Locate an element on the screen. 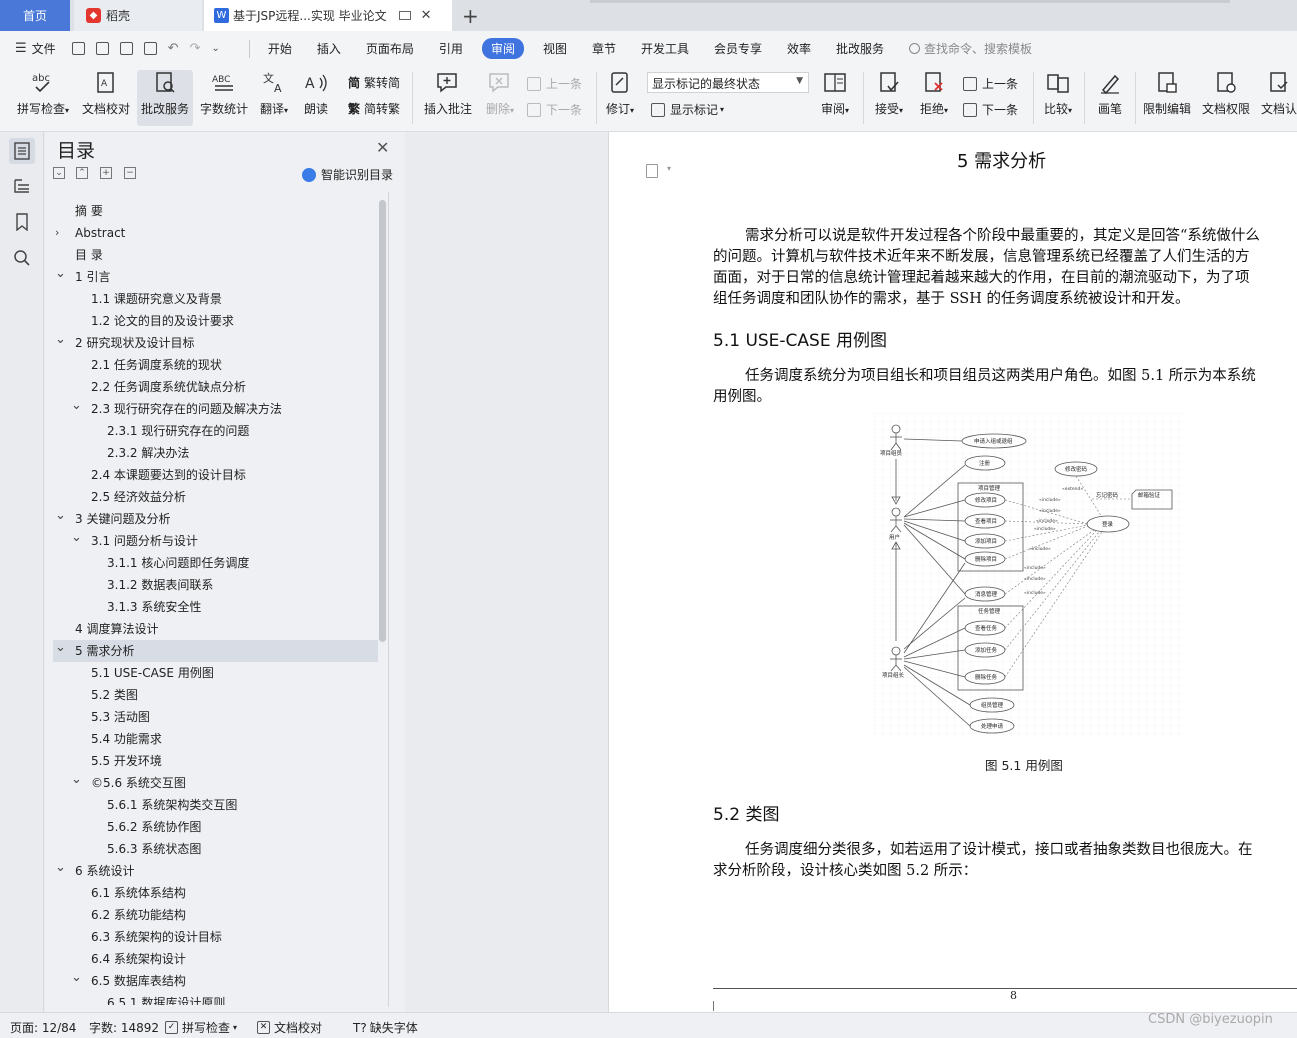 This screenshot has width=1297, height=1038. toc-item: ⌄ 3 关键问题及分析 is located at coordinates (215, 519).